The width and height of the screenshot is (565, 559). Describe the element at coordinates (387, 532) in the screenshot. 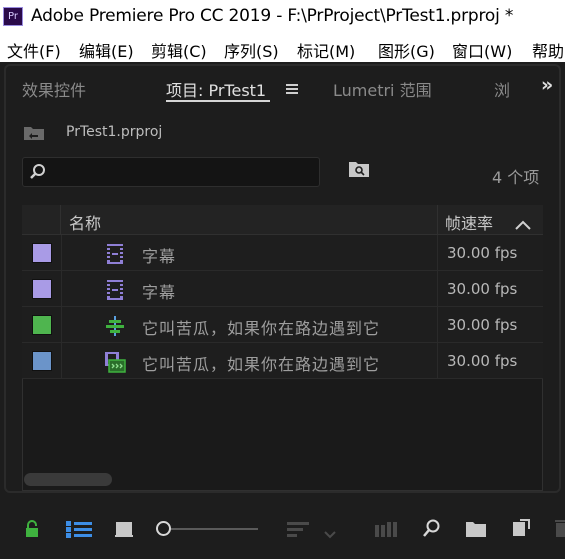

I see `automate-to-sequence-icon` at that location.